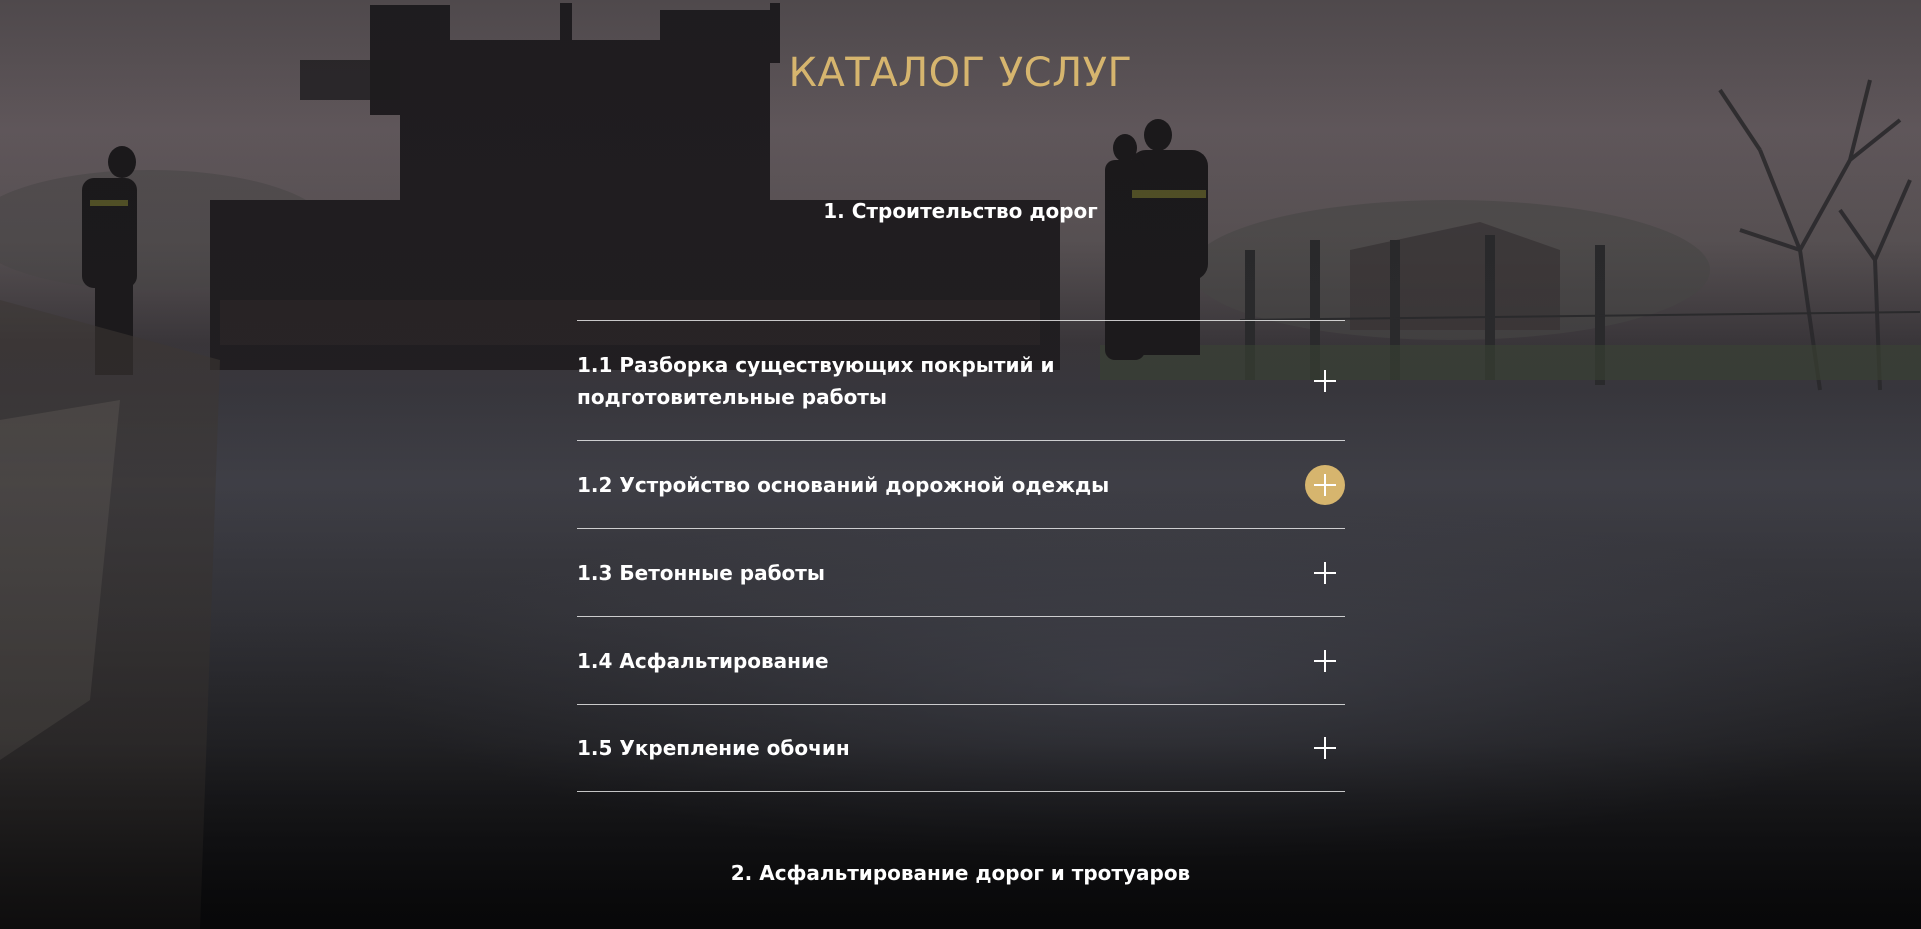  Describe the element at coordinates (960, 211) in the screenshot. I see `section-heading-road-construction: 1. Строительство дорог` at that location.